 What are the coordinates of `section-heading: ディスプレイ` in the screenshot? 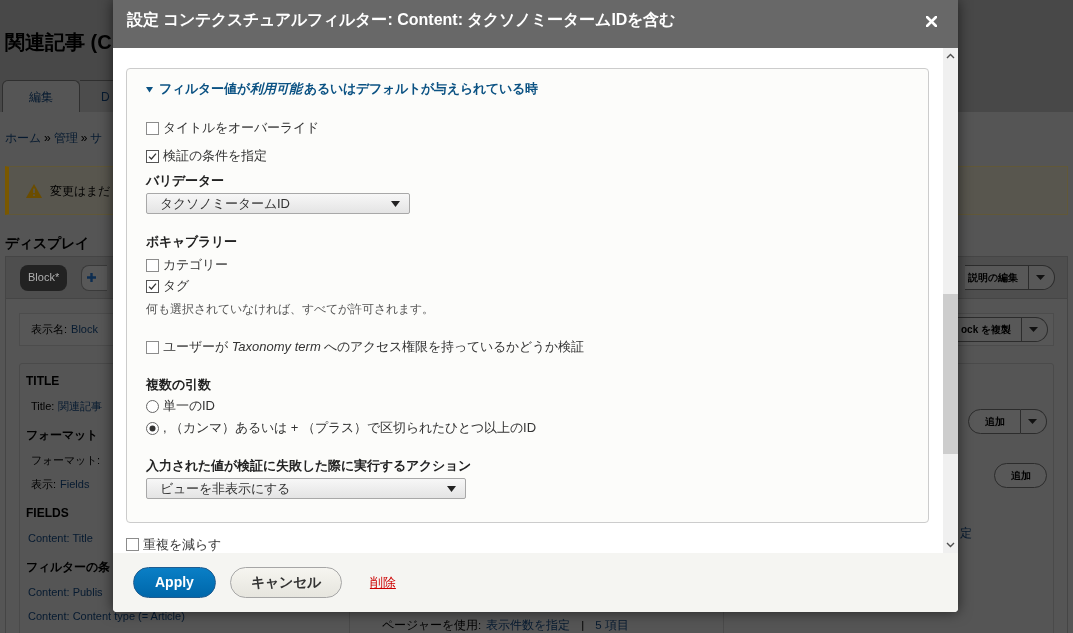 It's located at (47, 243).